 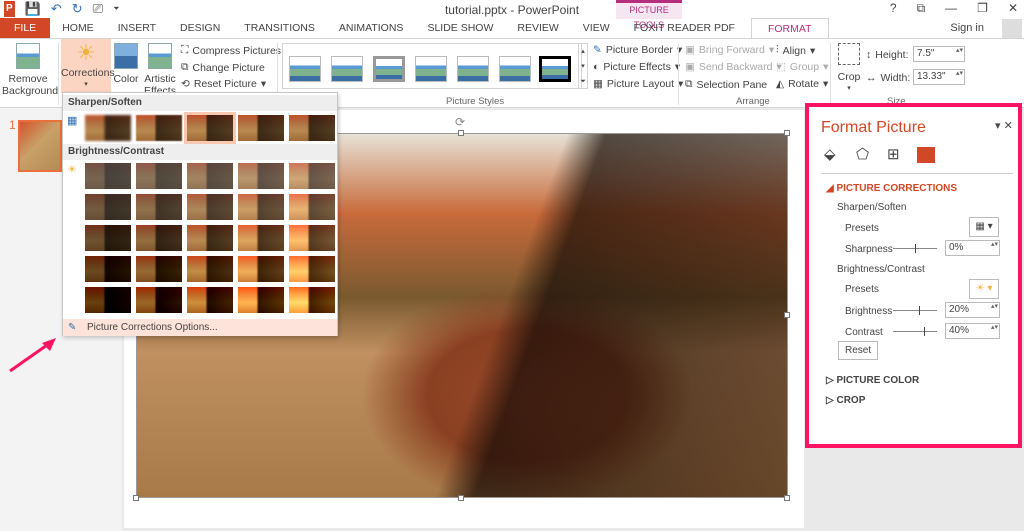 I want to click on tab-slide-show: SLIDE SHOW, so click(x=460, y=28).